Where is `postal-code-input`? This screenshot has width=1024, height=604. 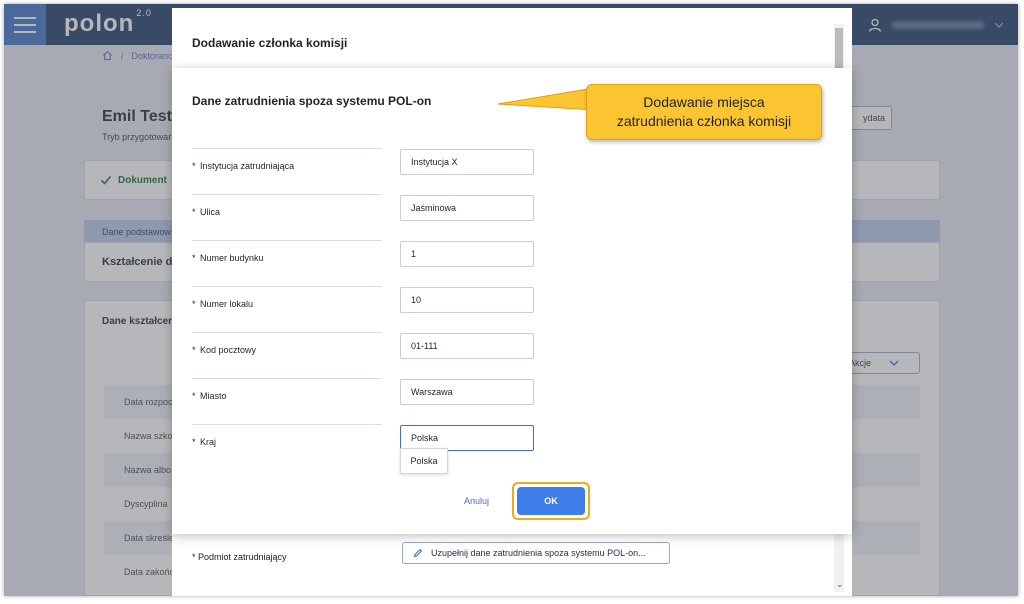
postal-code-input is located at coordinates (467, 346).